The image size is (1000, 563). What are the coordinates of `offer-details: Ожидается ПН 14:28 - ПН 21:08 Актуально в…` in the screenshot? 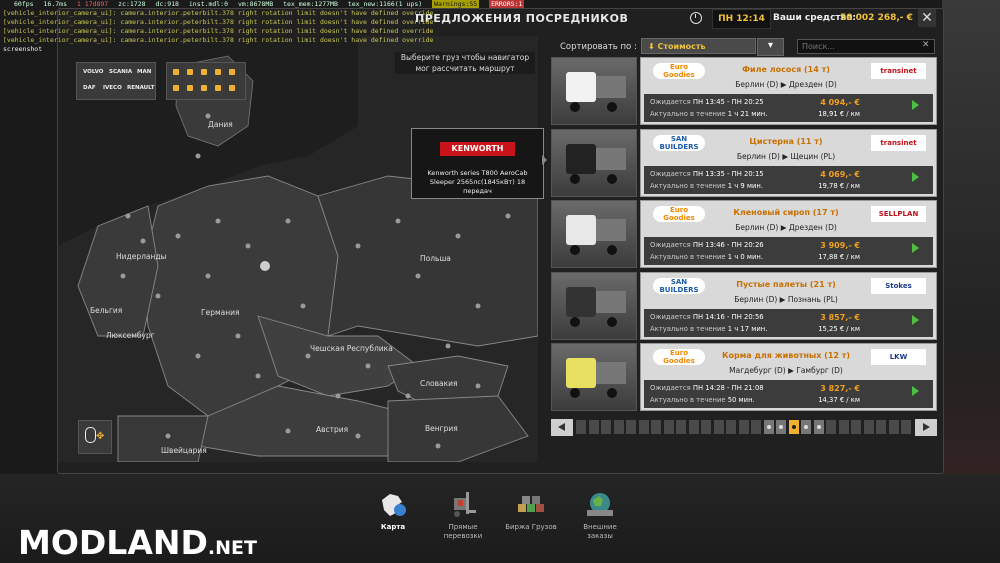 It's located at (788, 394).